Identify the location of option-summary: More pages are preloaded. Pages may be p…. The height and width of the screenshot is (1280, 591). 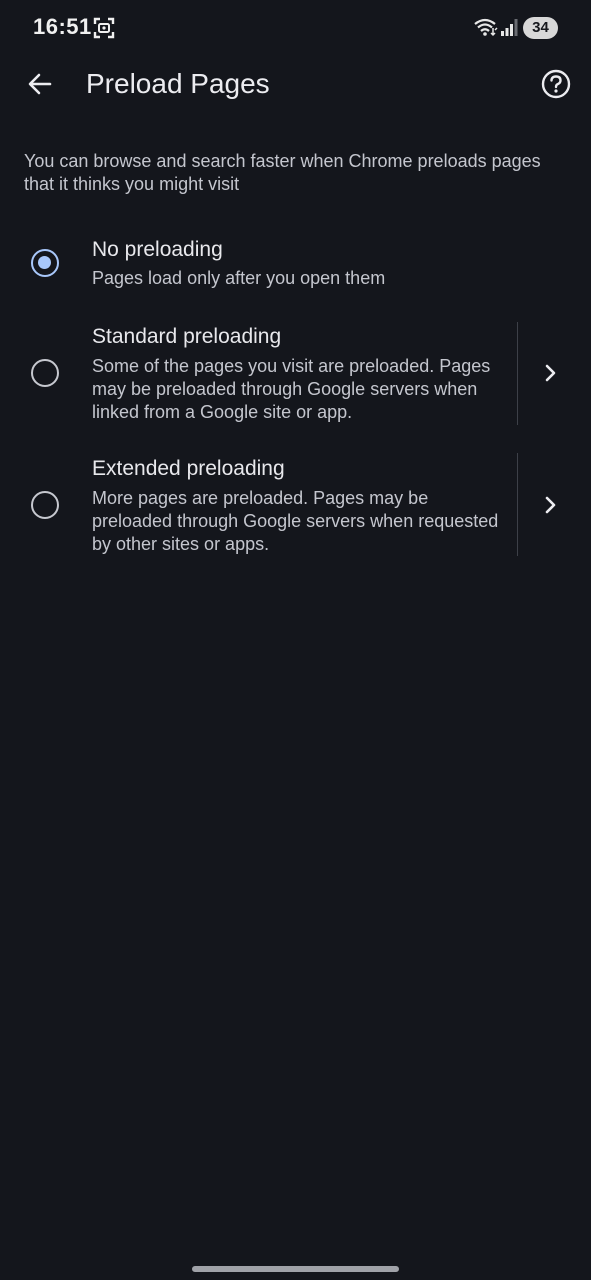
(295, 521).